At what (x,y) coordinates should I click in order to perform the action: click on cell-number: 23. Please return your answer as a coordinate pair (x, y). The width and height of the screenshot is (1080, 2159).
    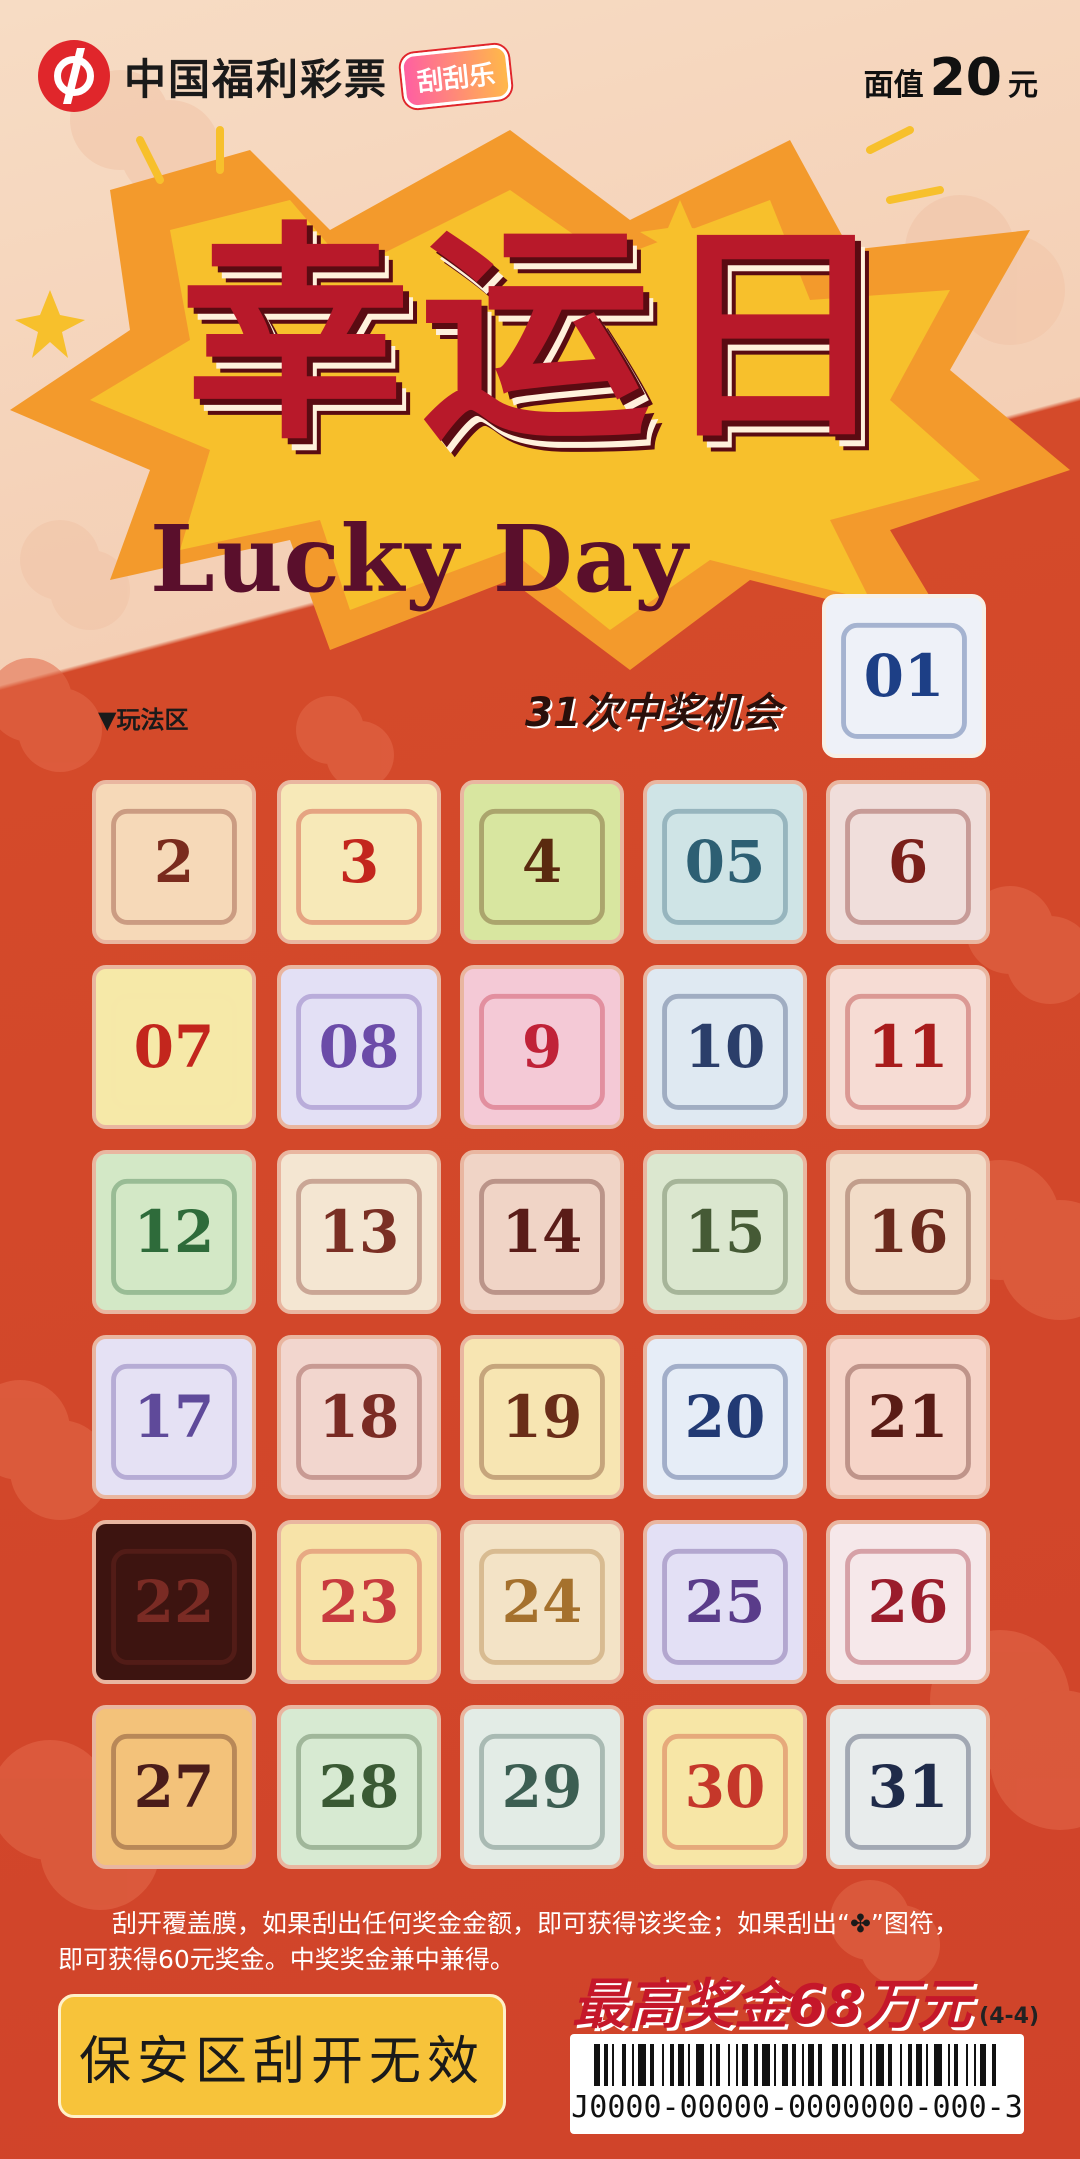
    Looking at the image, I should click on (359, 1602).